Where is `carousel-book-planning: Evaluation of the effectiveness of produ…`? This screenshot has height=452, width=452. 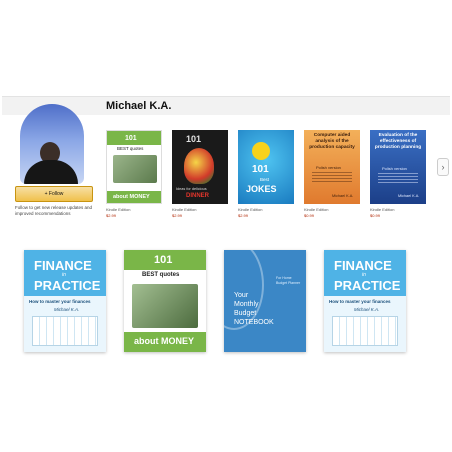
carousel-book-planning: Evaluation of the effectiveness of produ… is located at coordinates (398, 176).